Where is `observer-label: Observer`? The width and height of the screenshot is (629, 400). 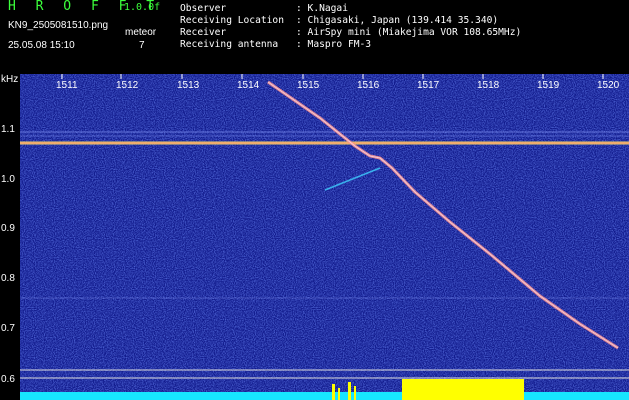
observer-label: Observer is located at coordinates (203, 8).